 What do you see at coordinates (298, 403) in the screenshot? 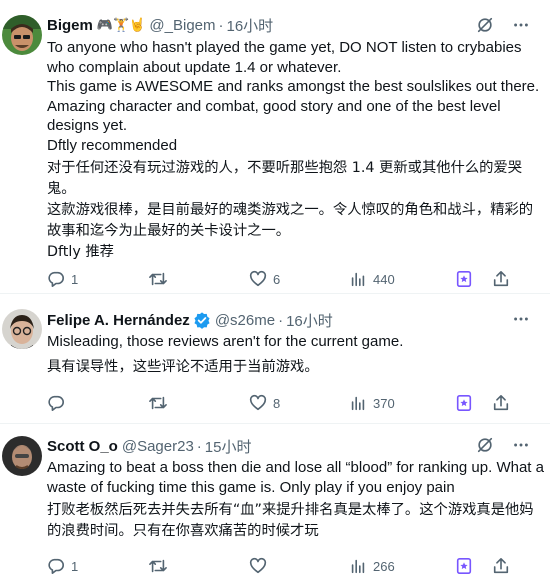
I see `tweet-actions: 8 370` at bounding box center [298, 403].